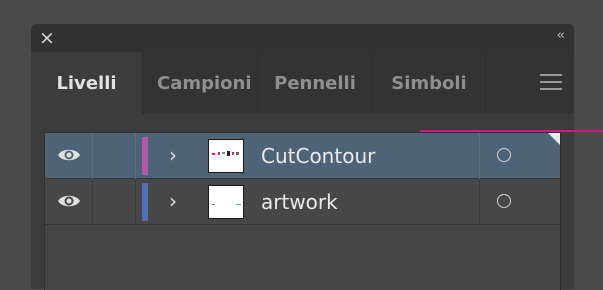  I want to click on tab-campioni: Campioni, so click(199, 83).